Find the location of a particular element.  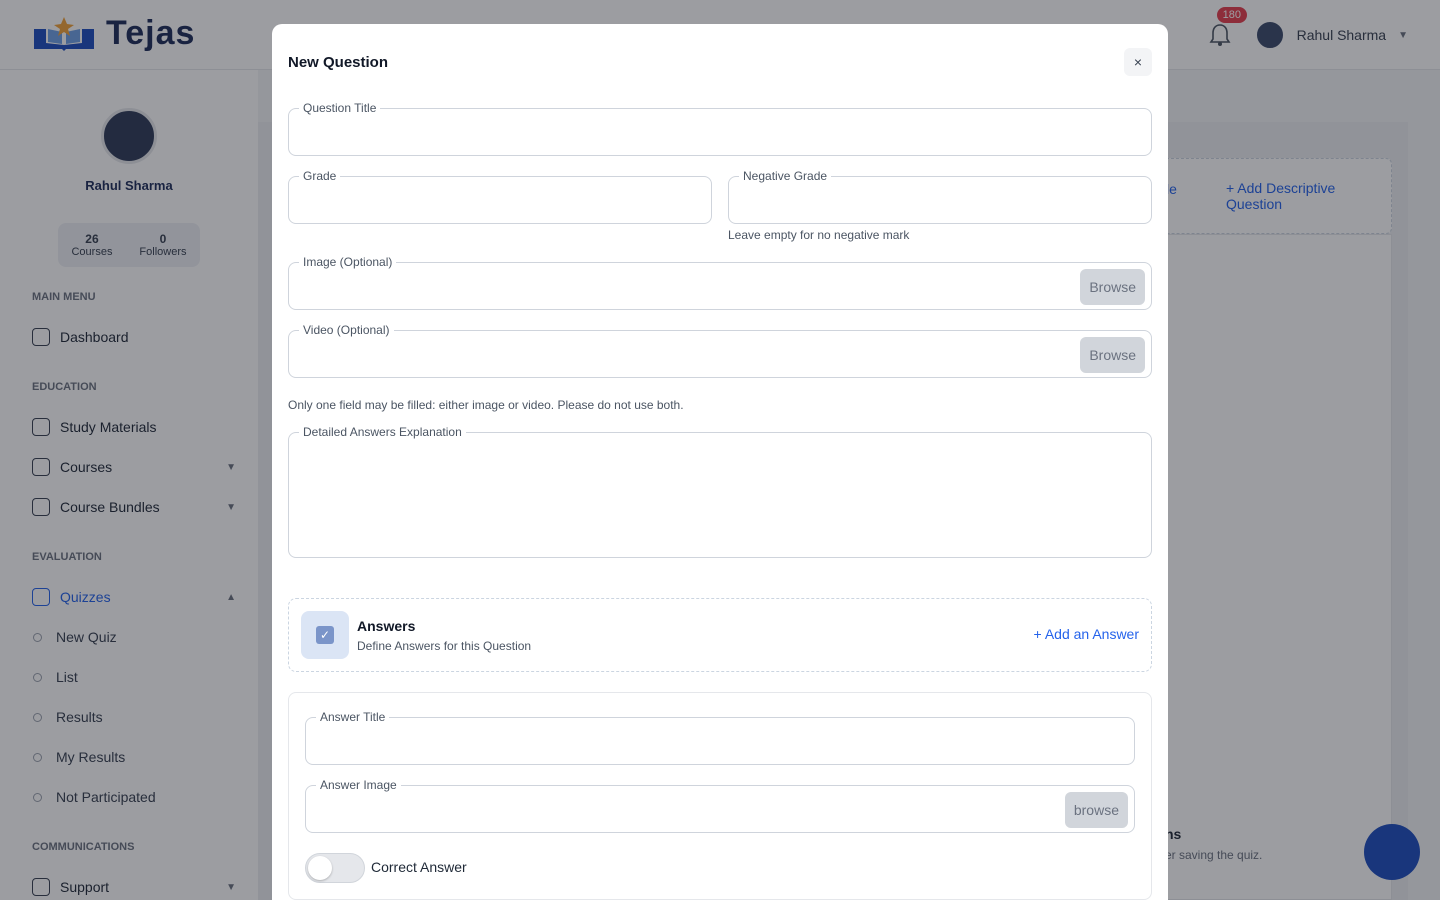

video-input is located at coordinates (720, 354).